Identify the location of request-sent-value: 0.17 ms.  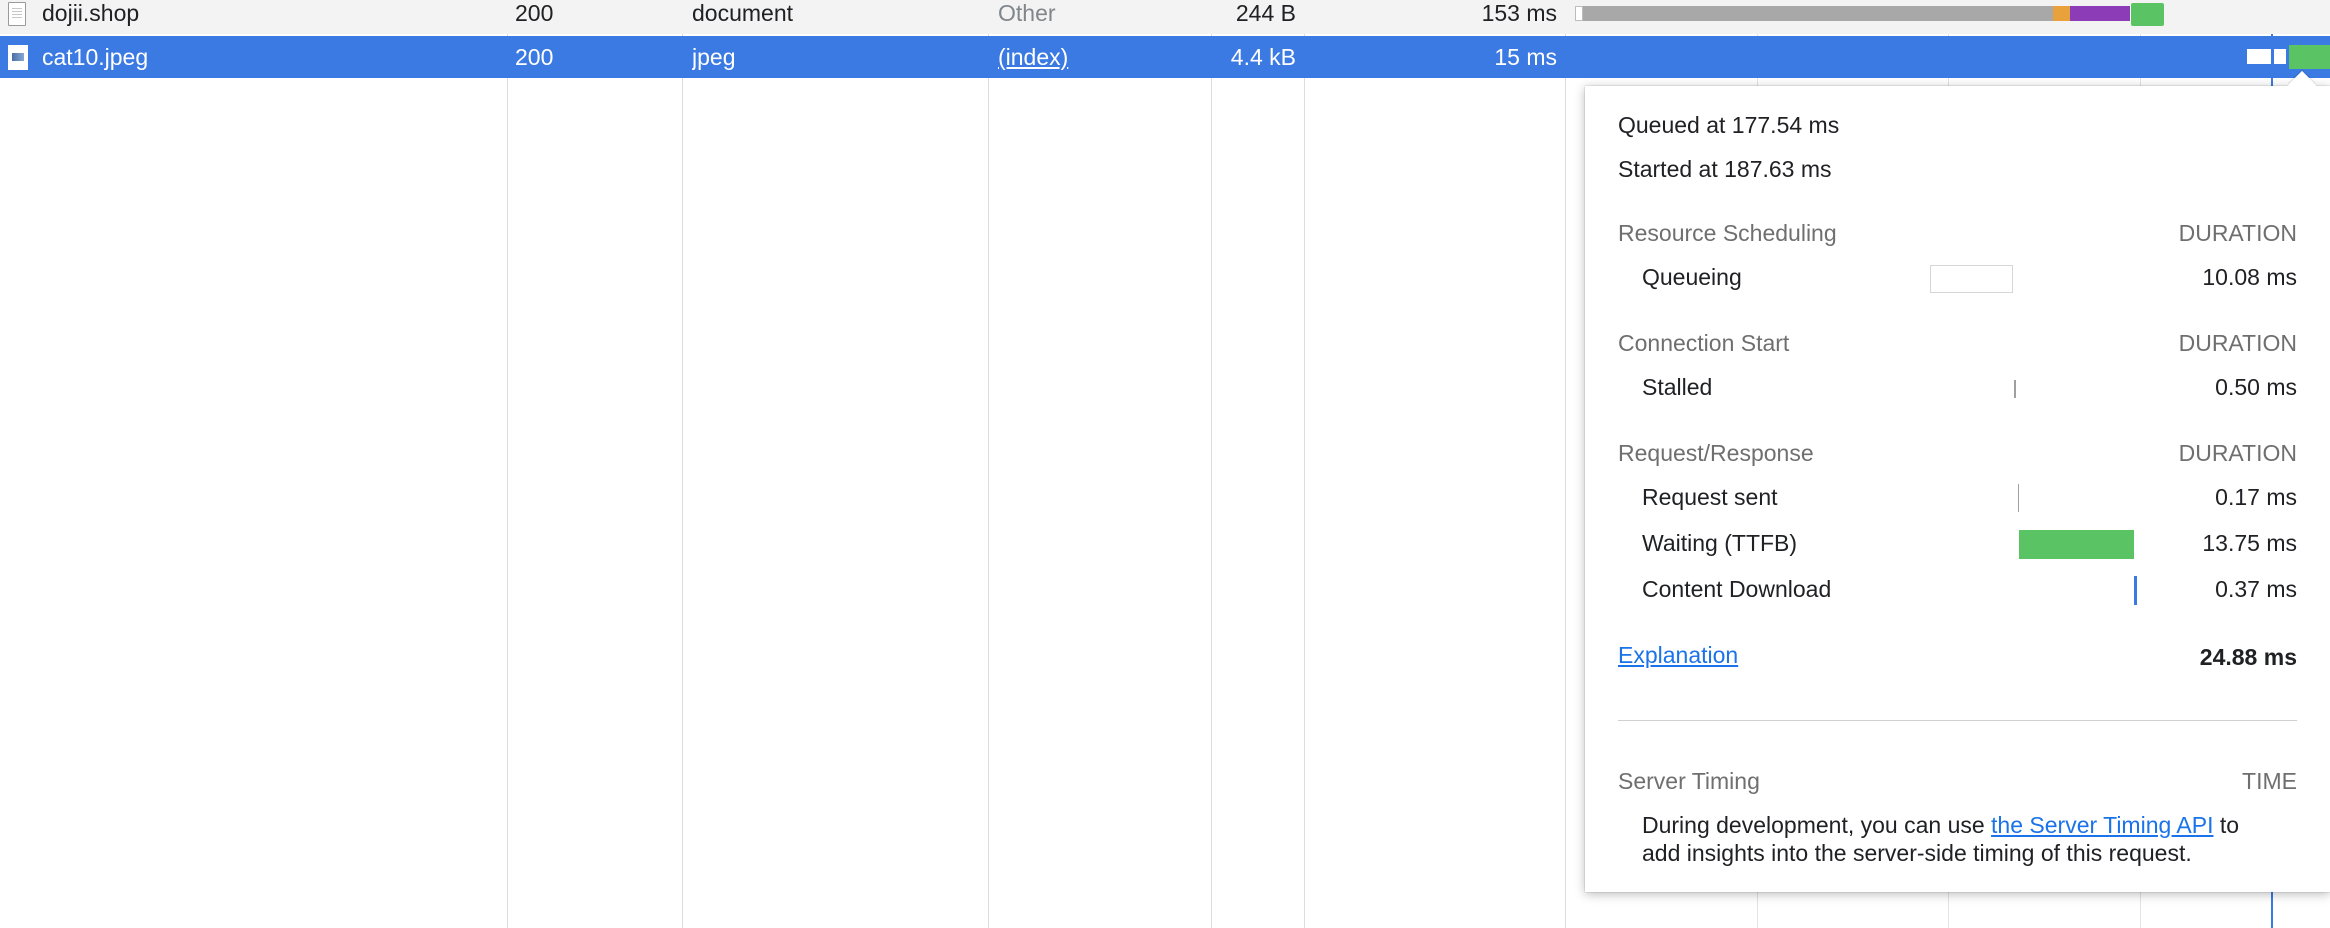
(2256, 497).